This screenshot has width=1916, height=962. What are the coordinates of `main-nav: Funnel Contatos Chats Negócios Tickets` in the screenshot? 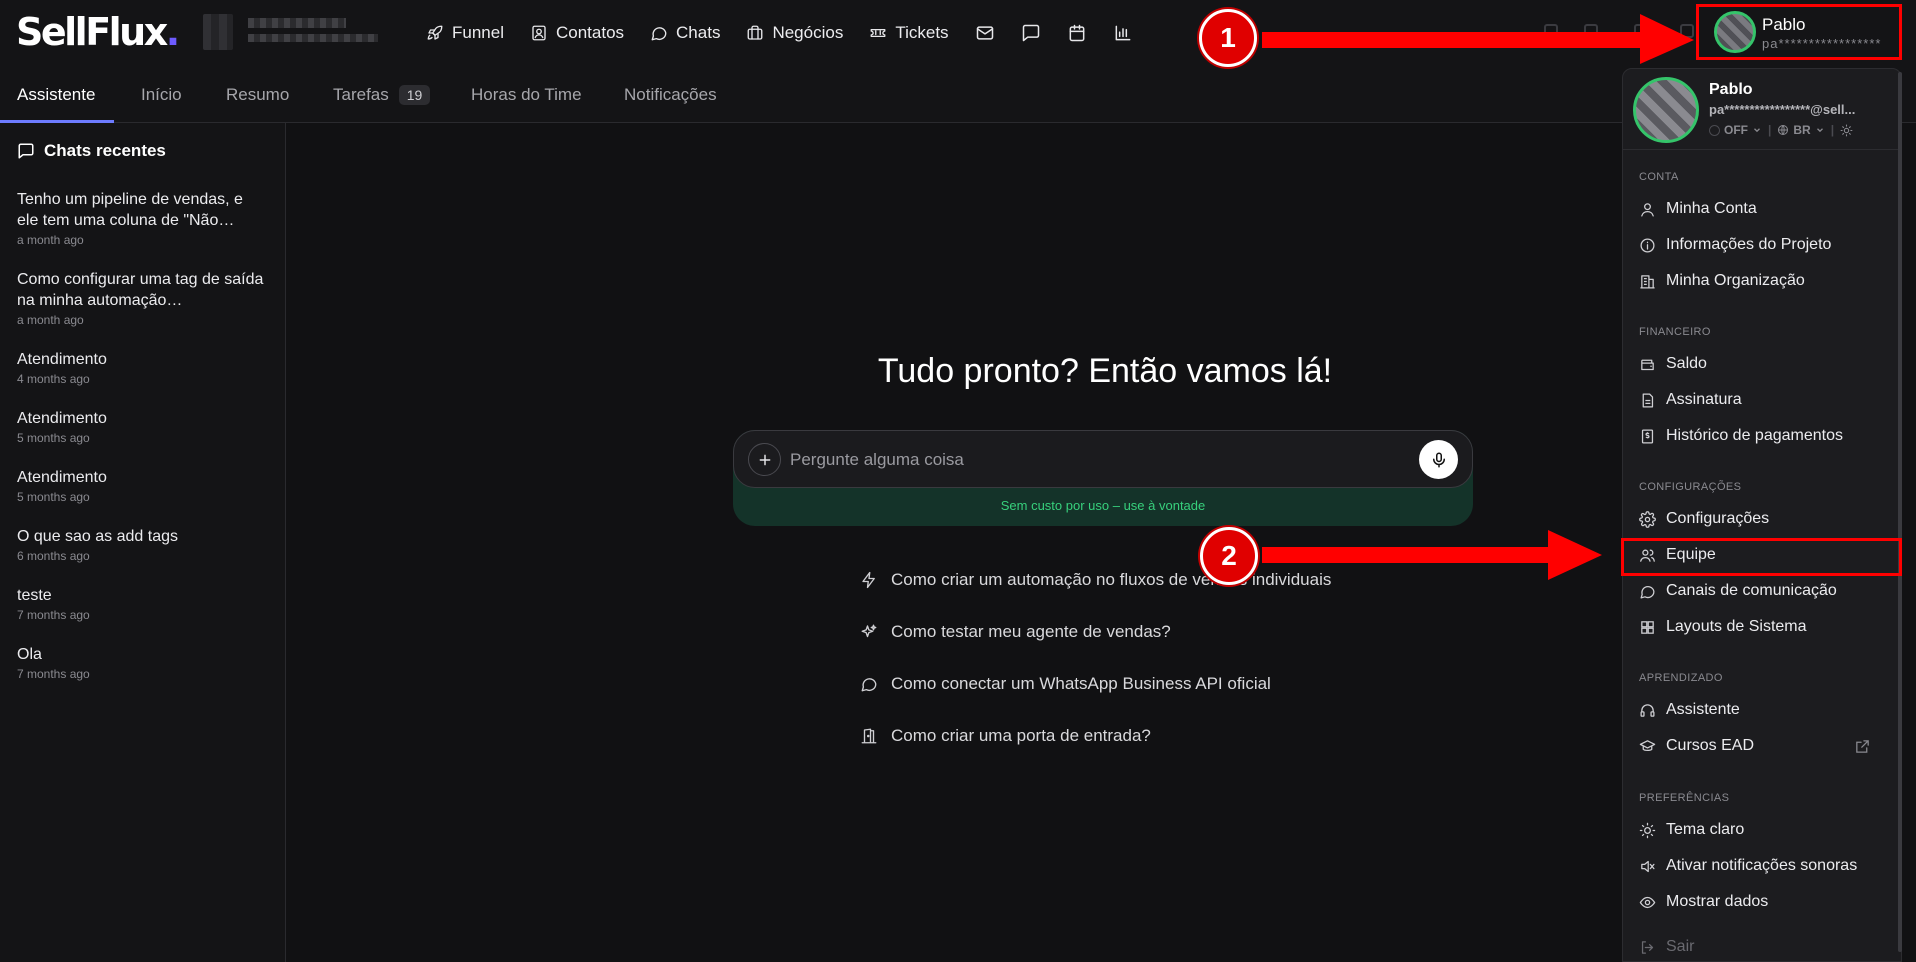 It's located at (779, 33).